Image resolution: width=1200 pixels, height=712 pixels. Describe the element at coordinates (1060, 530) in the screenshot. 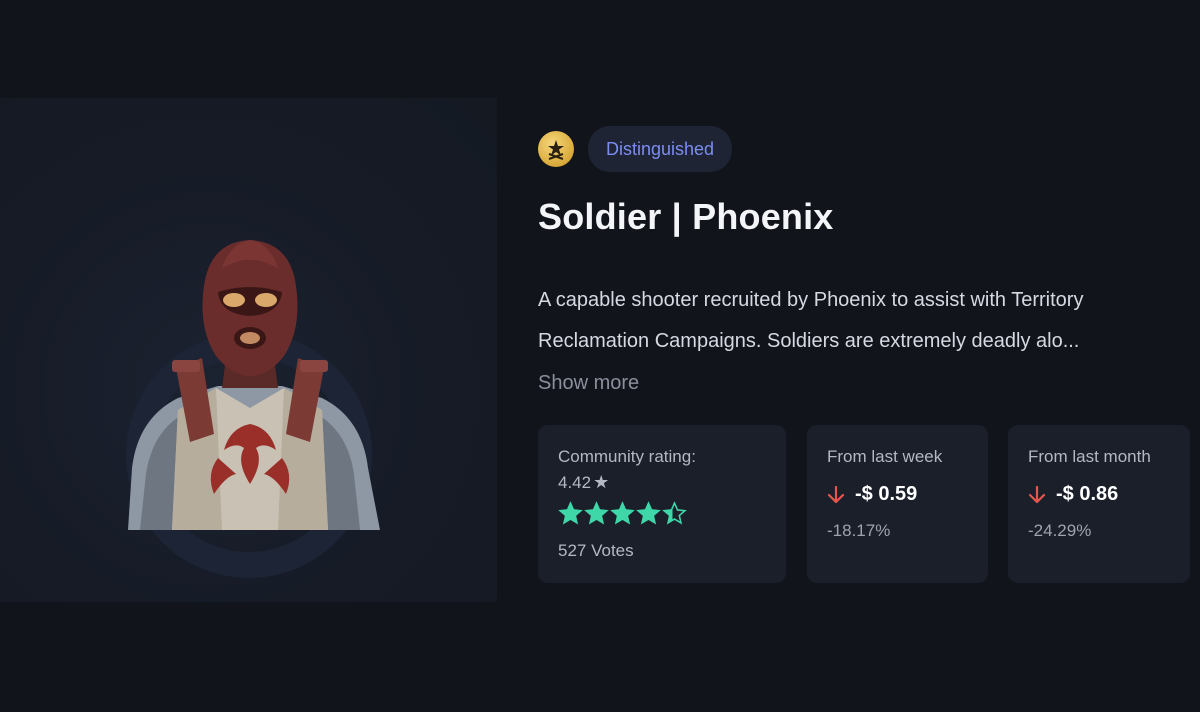

I see `month-percent: -24.29%` at that location.